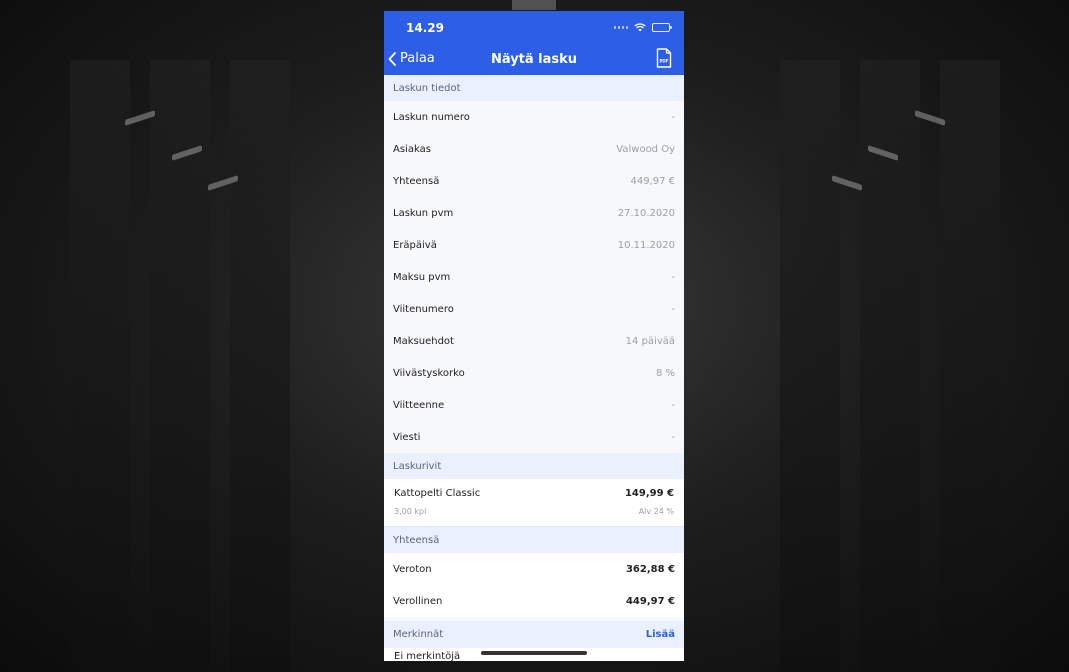 This screenshot has height=672, width=1069. What do you see at coordinates (427, 88) in the screenshot?
I see `section-title: Laskun tiedot` at bounding box center [427, 88].